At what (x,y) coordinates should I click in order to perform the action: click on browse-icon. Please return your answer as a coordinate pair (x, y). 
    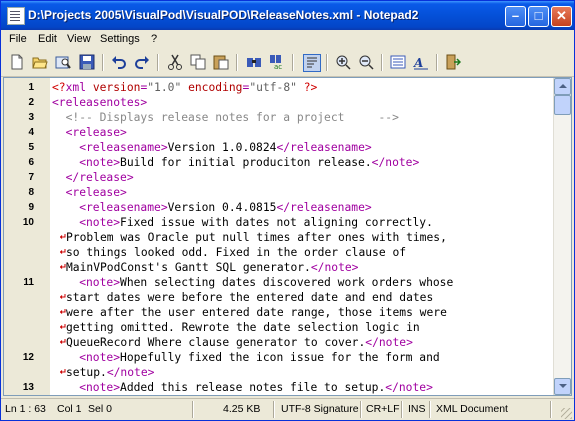
    Looking at the image, I should click on (63, 62).